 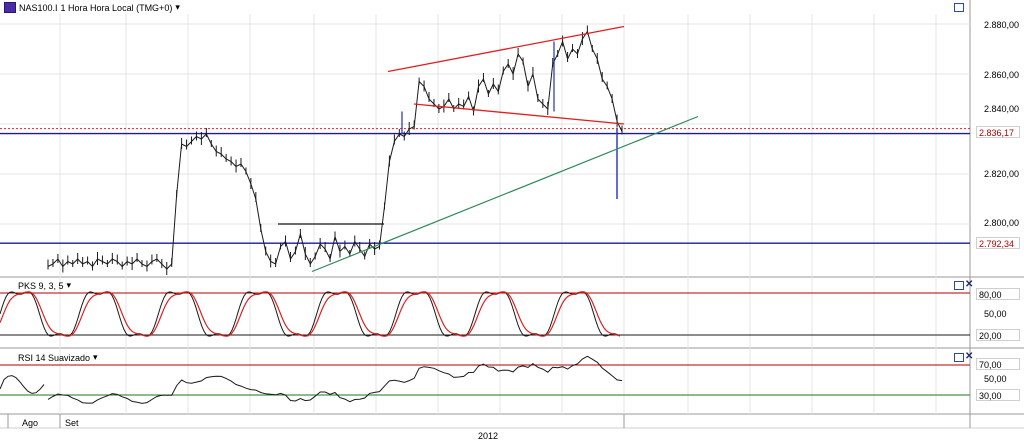 I want to click on stoch-k-line, so click(x=310, y=314).